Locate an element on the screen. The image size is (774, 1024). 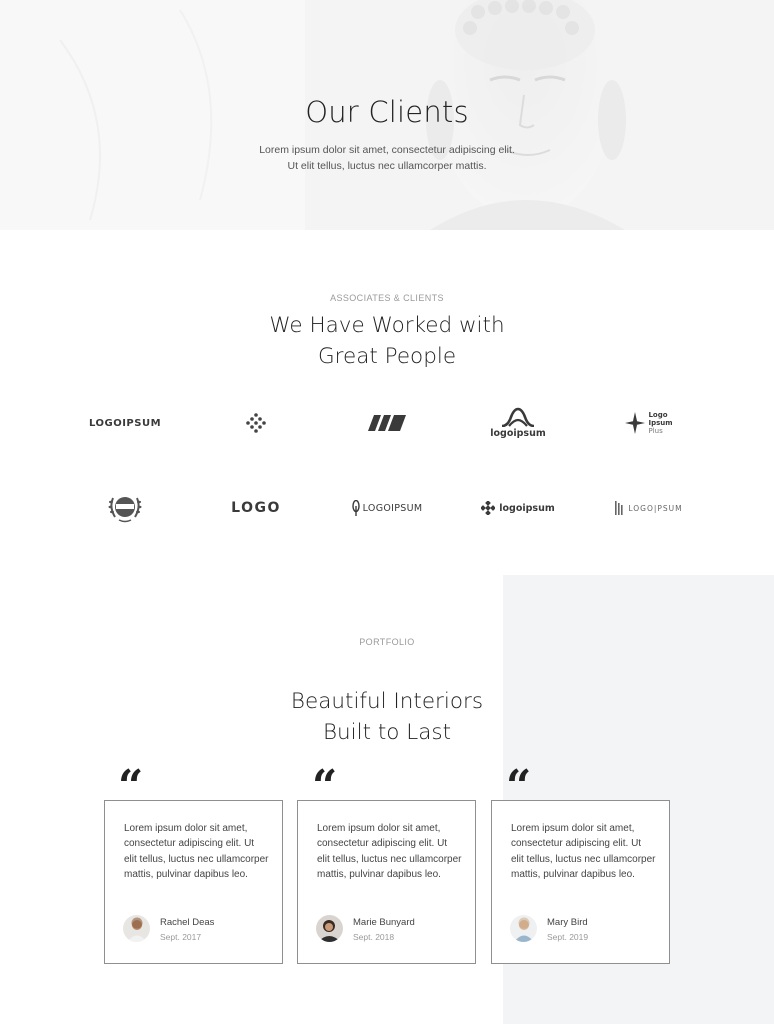
client-logo-10-lockup: LOGO|PSUM is located at coordinates (648, 508).